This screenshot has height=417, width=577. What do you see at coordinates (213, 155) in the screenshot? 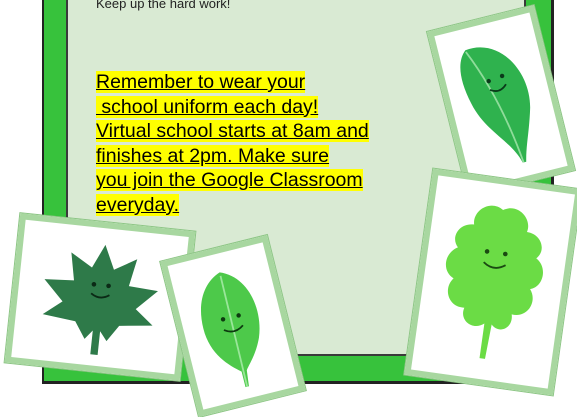
I see `reminder-line: finishes at 2pm. Make sure` at bounding box center [213, 155].